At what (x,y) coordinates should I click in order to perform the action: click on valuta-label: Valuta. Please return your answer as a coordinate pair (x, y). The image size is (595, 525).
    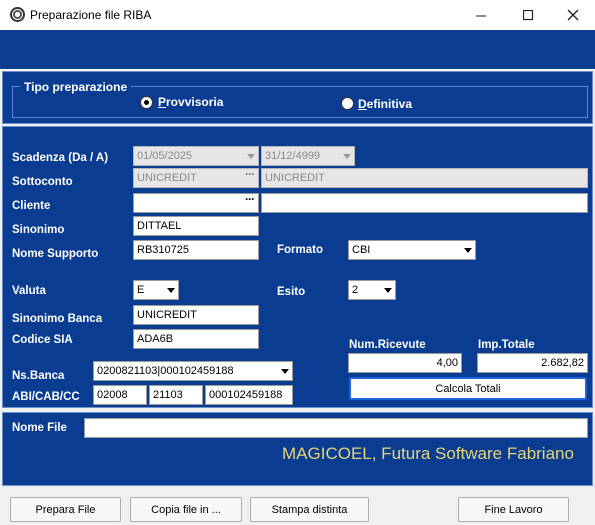
    Looking at the image, I should click on (29, 291).